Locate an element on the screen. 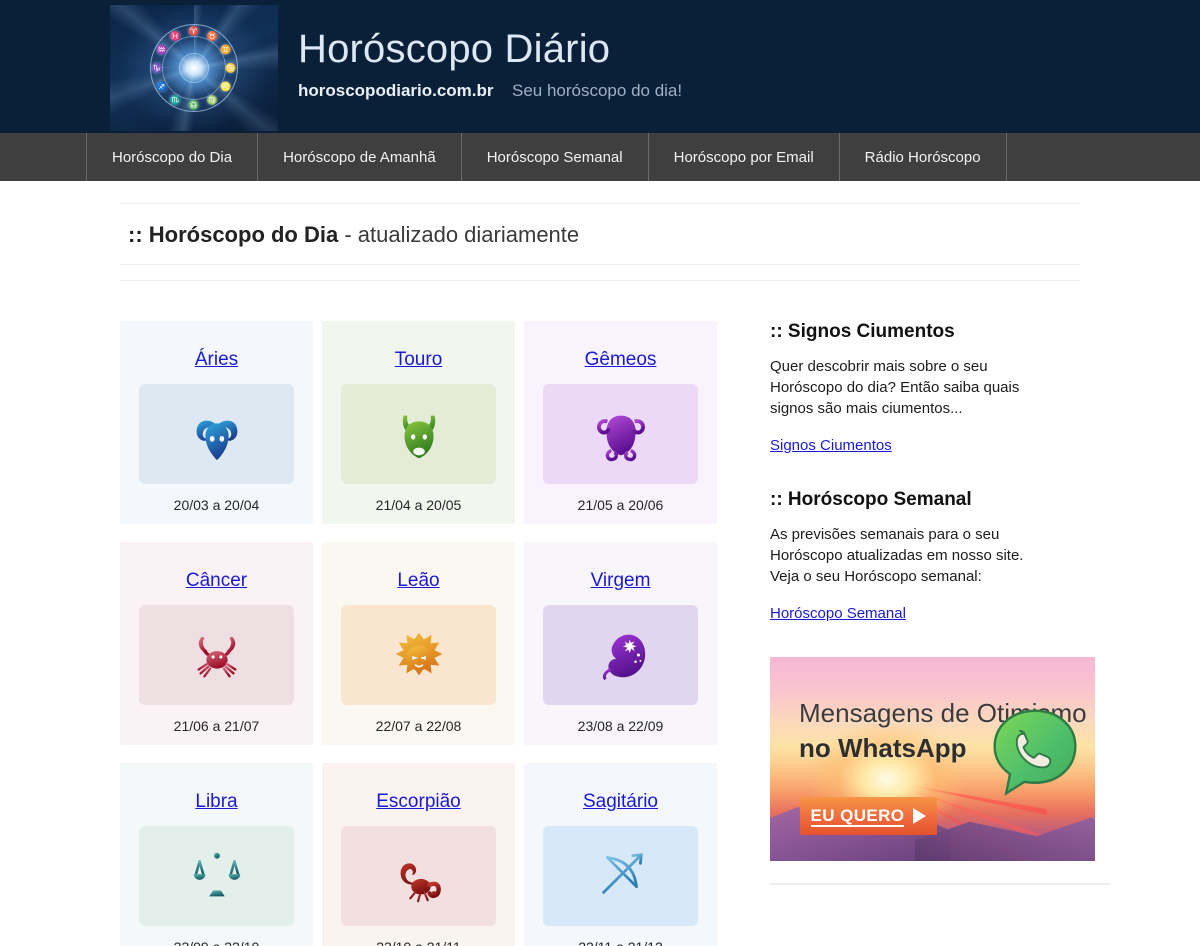  arrow-right-icon is located at coordinates (920, 816).